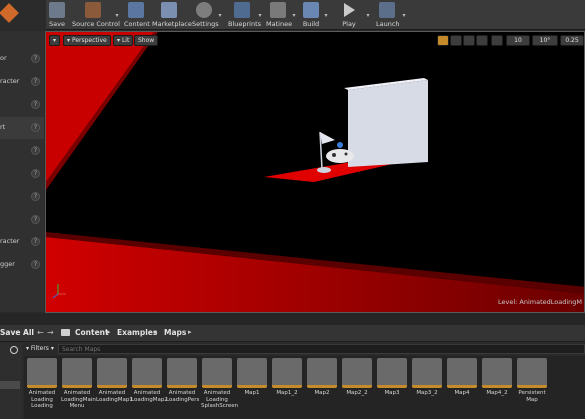 This screenshot has width=585, height=419. I want to click on blueprints-icon, so click(242, 10).